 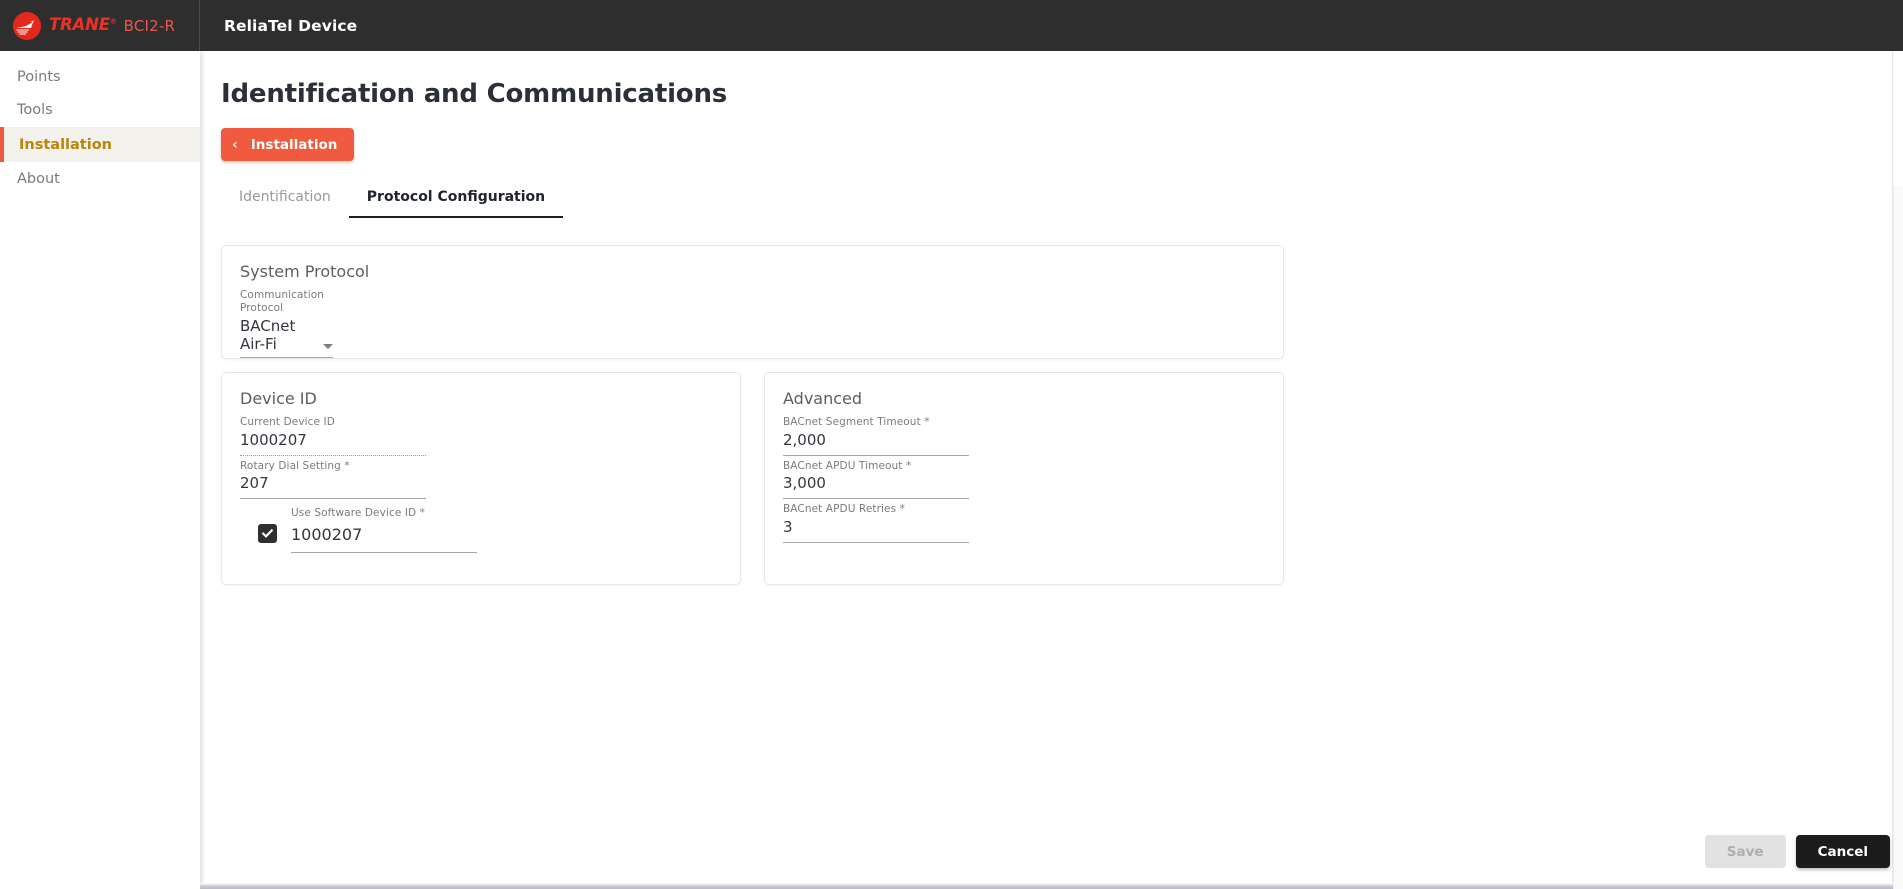 What do you see at coordinates (39, 77) in the screenshot?
I see `sidebar-item-label: Points` at bounding box center [39, 77].